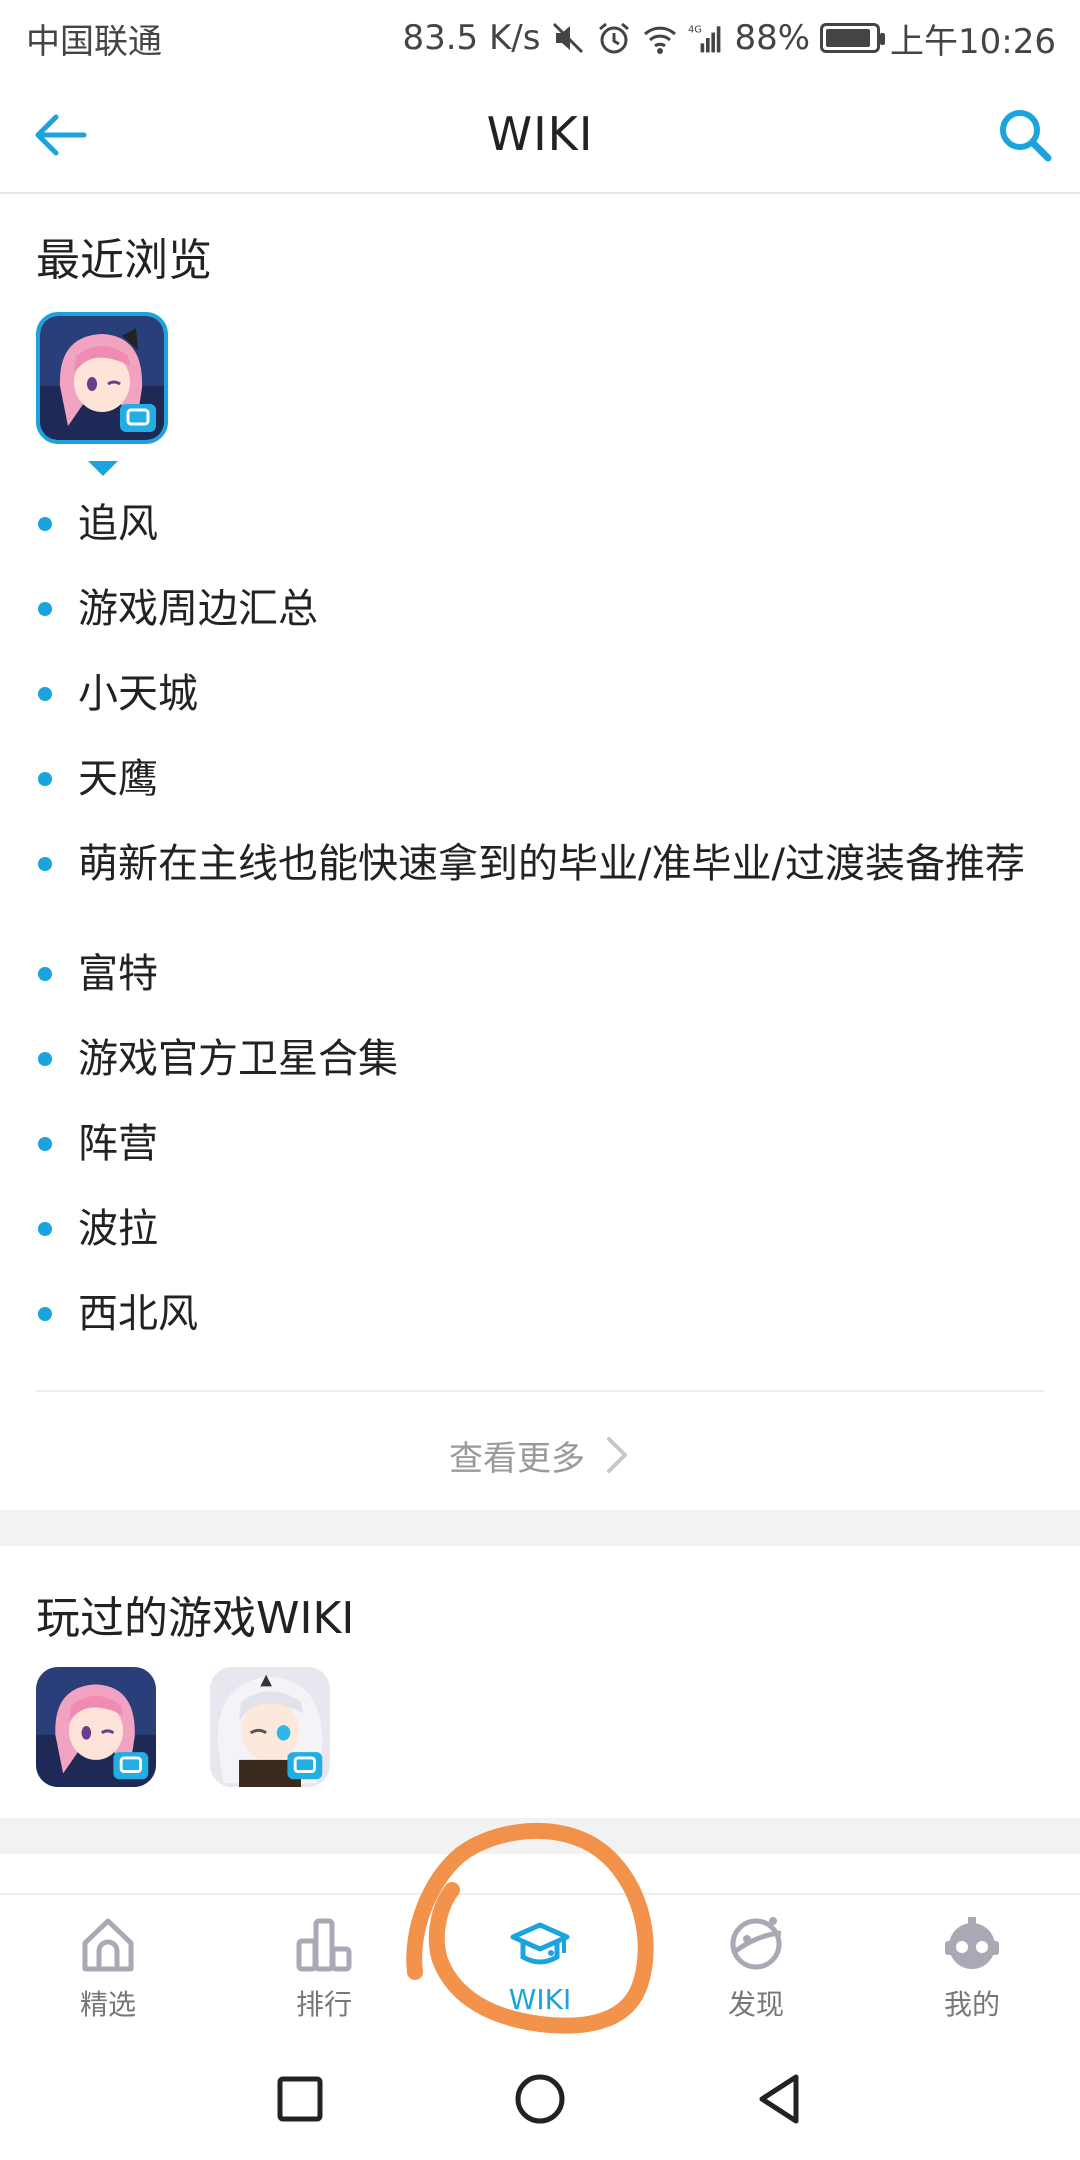 This screenshot has height=2160, width=1080. I want to click on selected-indicator, so click(103, 468).